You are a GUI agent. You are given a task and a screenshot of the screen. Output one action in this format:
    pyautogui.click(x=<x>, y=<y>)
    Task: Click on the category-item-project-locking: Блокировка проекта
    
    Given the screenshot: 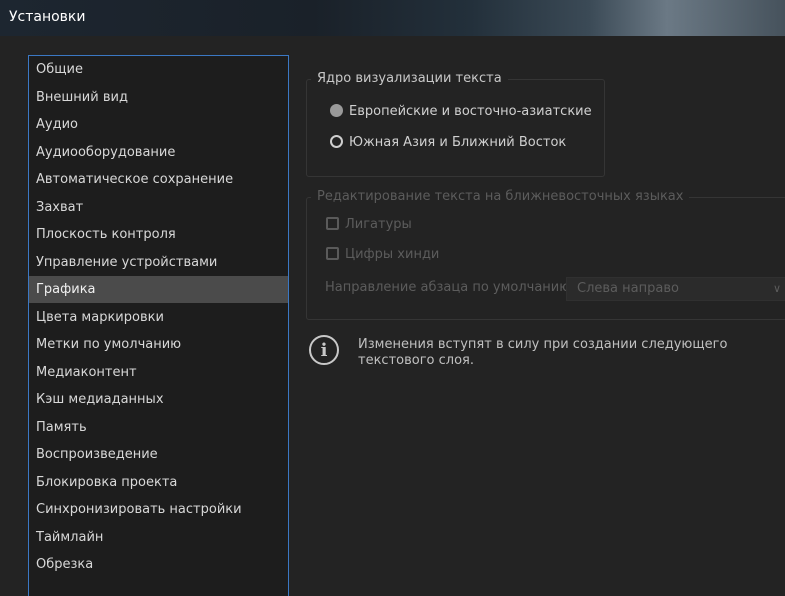 What is the action you would take?
    pyautogui.click(x=158, y=482)
    